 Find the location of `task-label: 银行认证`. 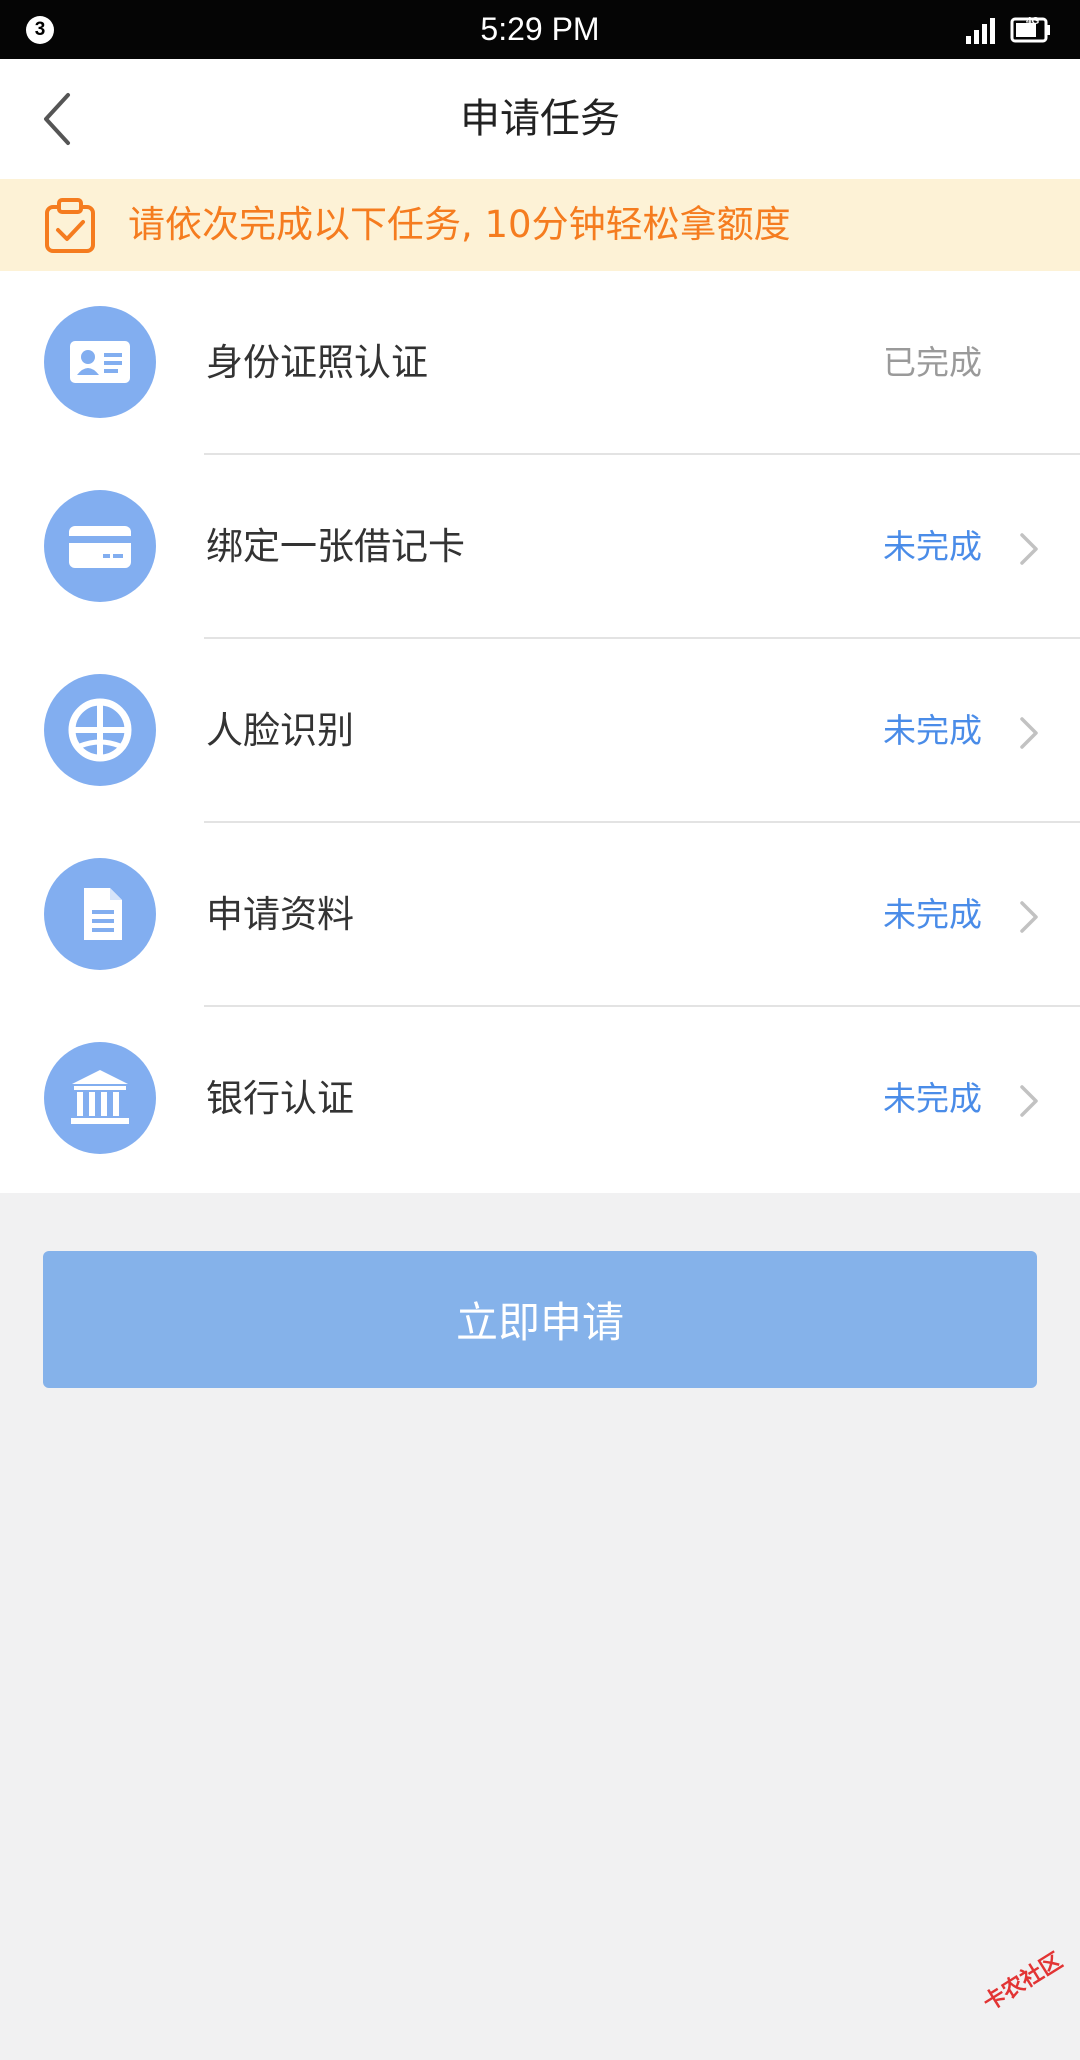

task-label: 银行认证 is located at coordinates (280, 1098).